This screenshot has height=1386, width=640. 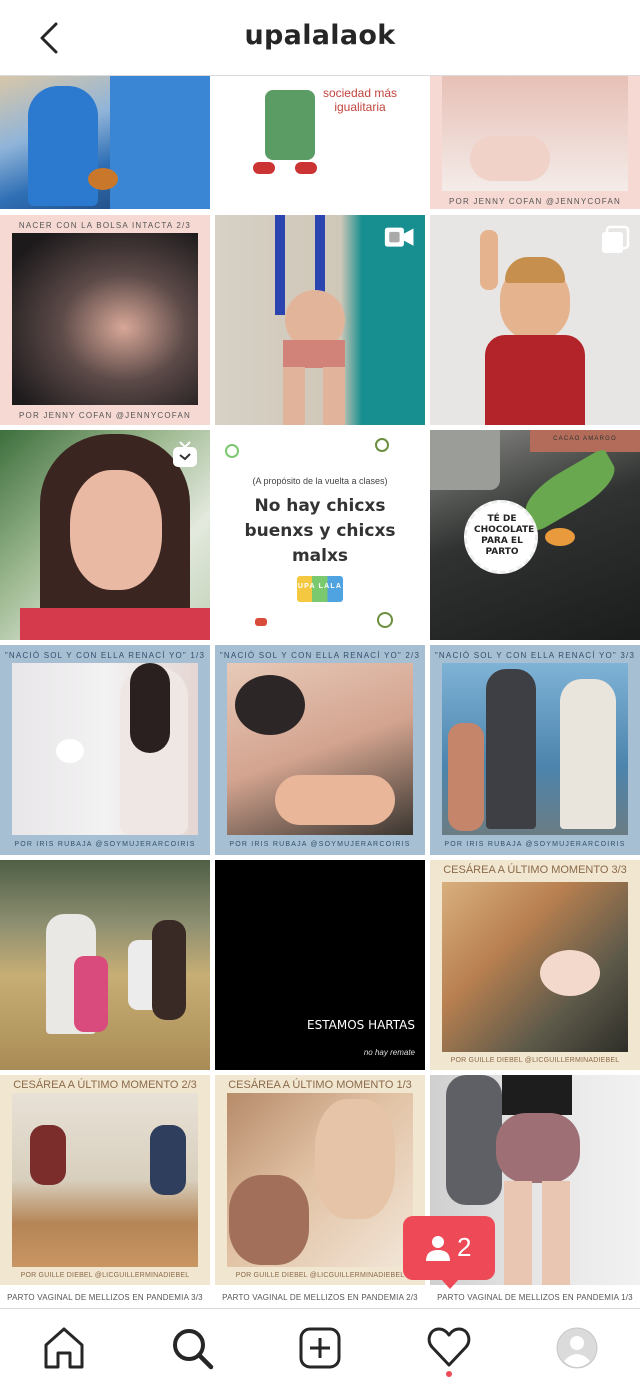 What do you see at coordinates (361, 1025) in the screenshot?
I see `post-headline: ESTAMOS HARTAS` at bounding box center [361, 1025].